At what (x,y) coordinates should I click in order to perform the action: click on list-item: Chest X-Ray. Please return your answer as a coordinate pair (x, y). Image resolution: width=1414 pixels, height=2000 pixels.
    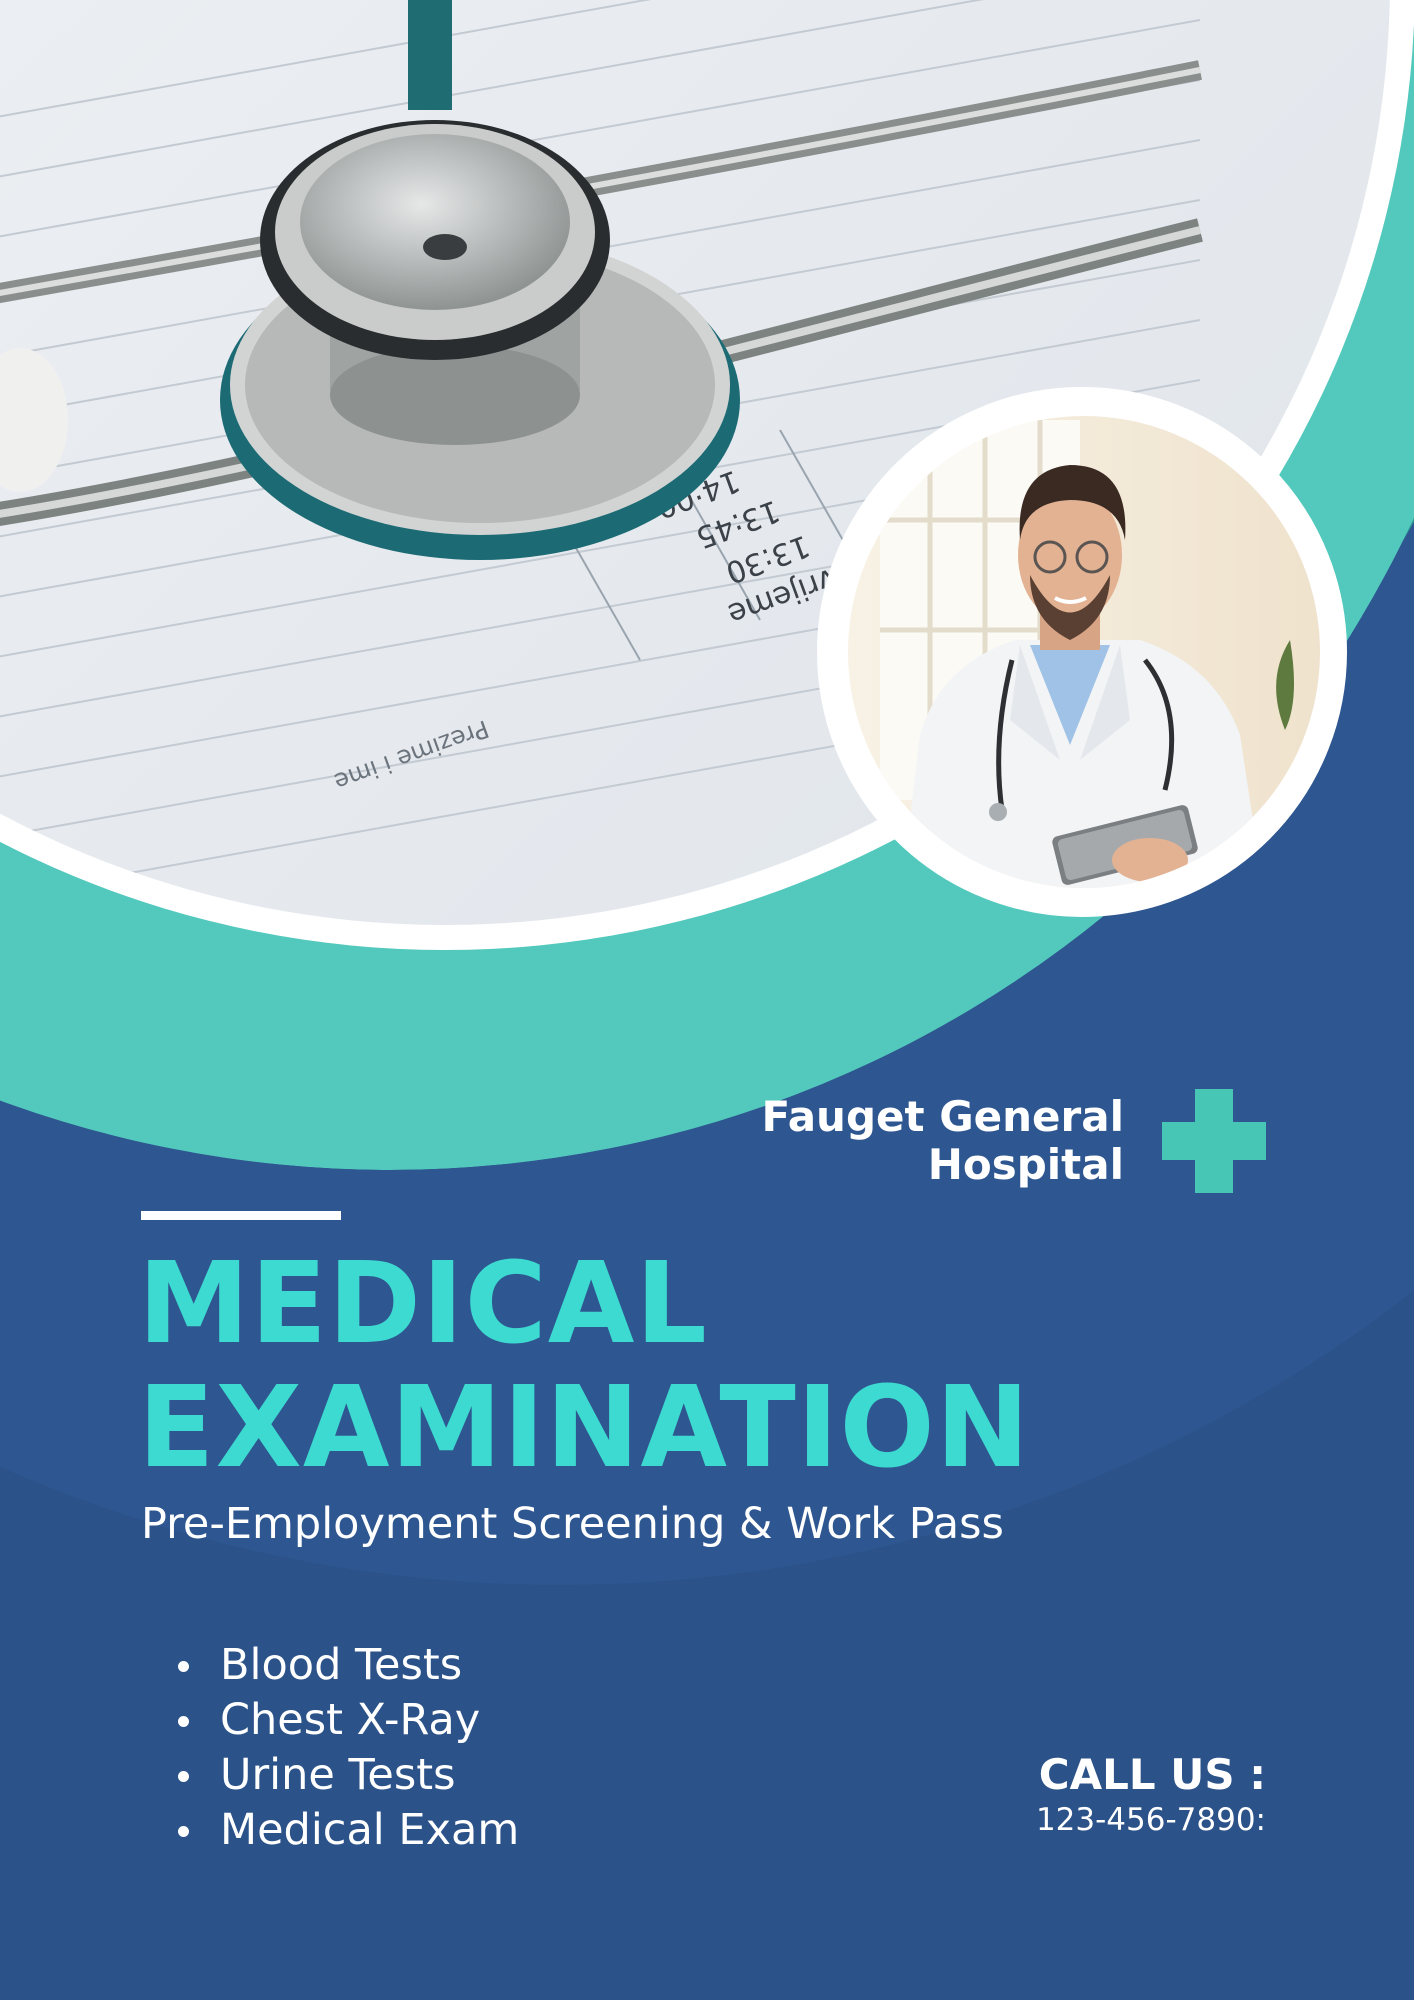
    Looking at the image, I should click on (343, 1720).